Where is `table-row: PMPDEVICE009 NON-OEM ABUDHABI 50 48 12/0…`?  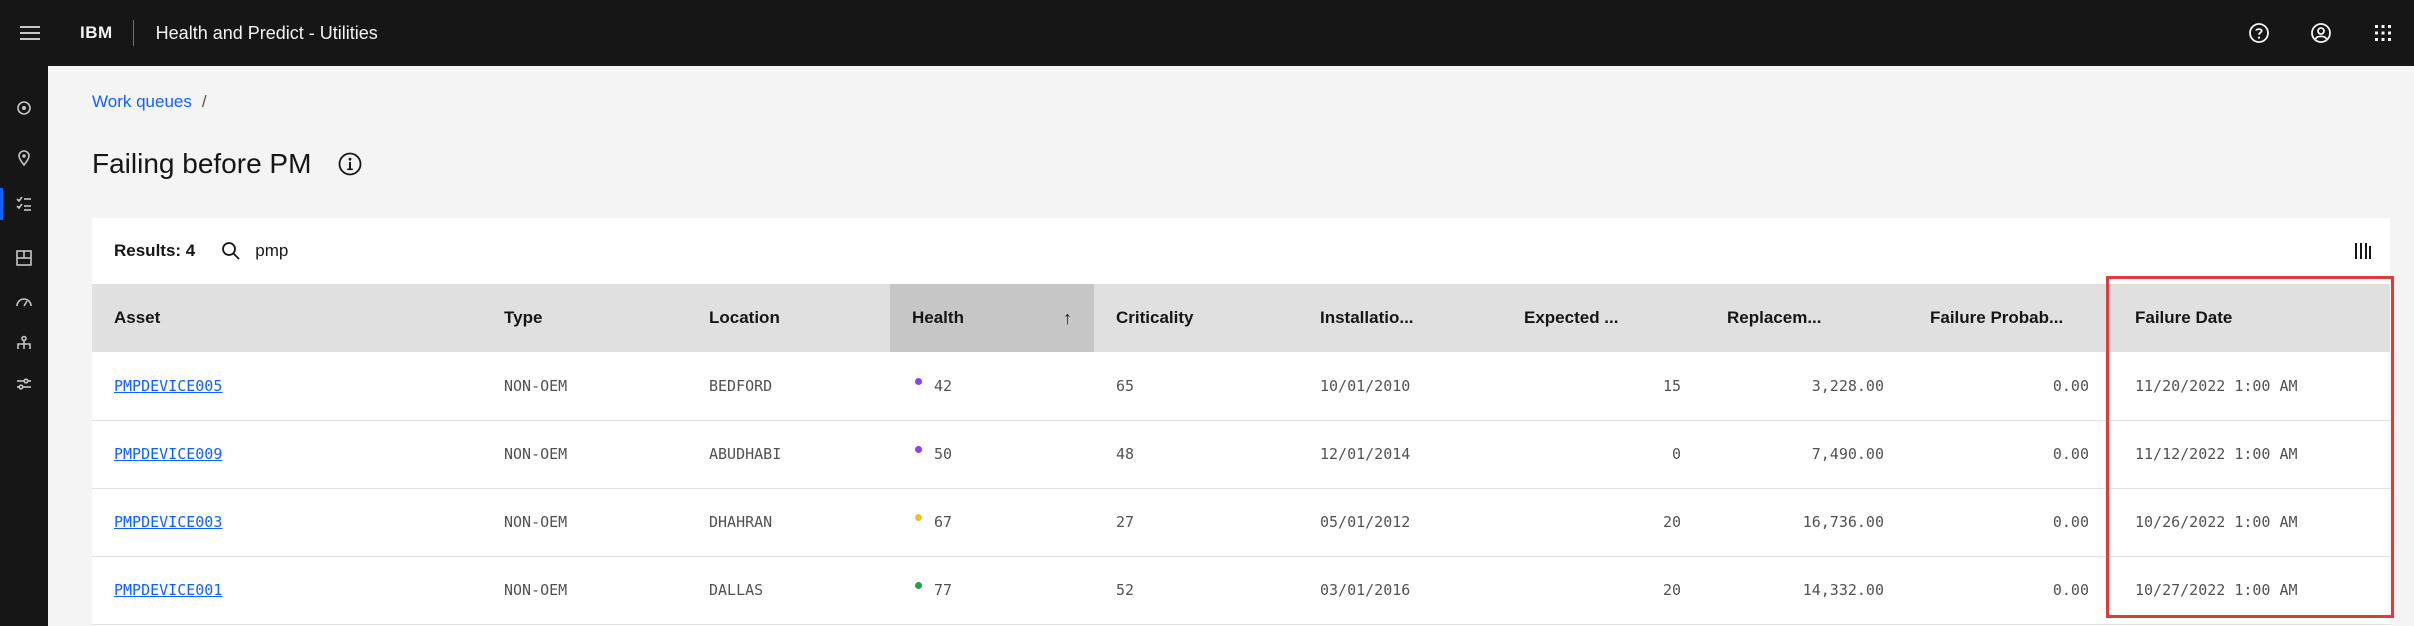 table-row: PMPDEVICE009 NON-OEM ABUDHABI 50 48 12/0… is located at coordinates (1241, 454).